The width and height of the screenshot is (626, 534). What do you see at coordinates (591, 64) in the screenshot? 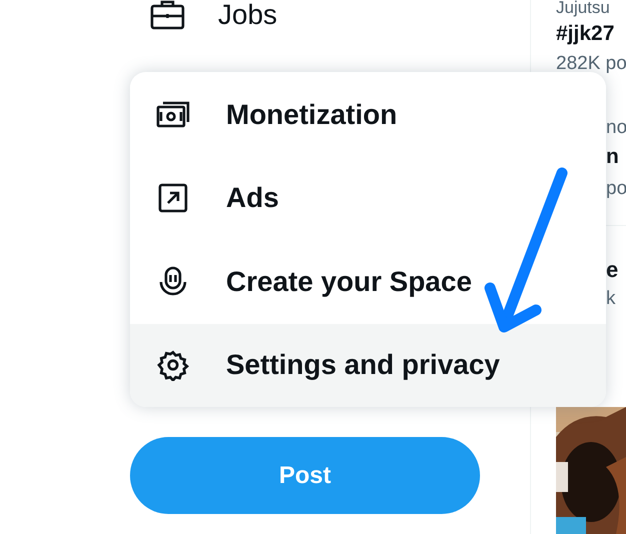
I see `trend-post-count: 282K po` at bounding box center [591, 64].